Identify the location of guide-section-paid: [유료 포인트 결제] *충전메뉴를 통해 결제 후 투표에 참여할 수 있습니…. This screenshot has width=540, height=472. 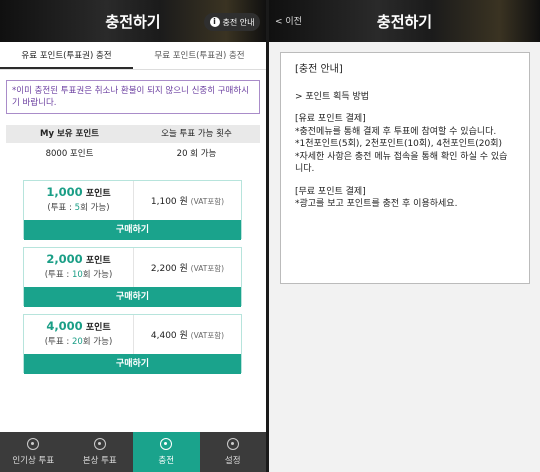
(401, 144).